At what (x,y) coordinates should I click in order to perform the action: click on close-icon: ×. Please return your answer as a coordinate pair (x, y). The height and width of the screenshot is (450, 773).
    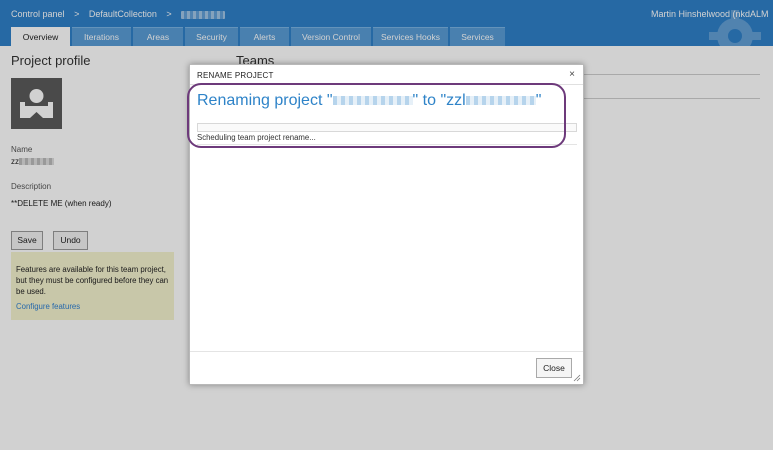
    Looking at the image, I should click on (572, 74).